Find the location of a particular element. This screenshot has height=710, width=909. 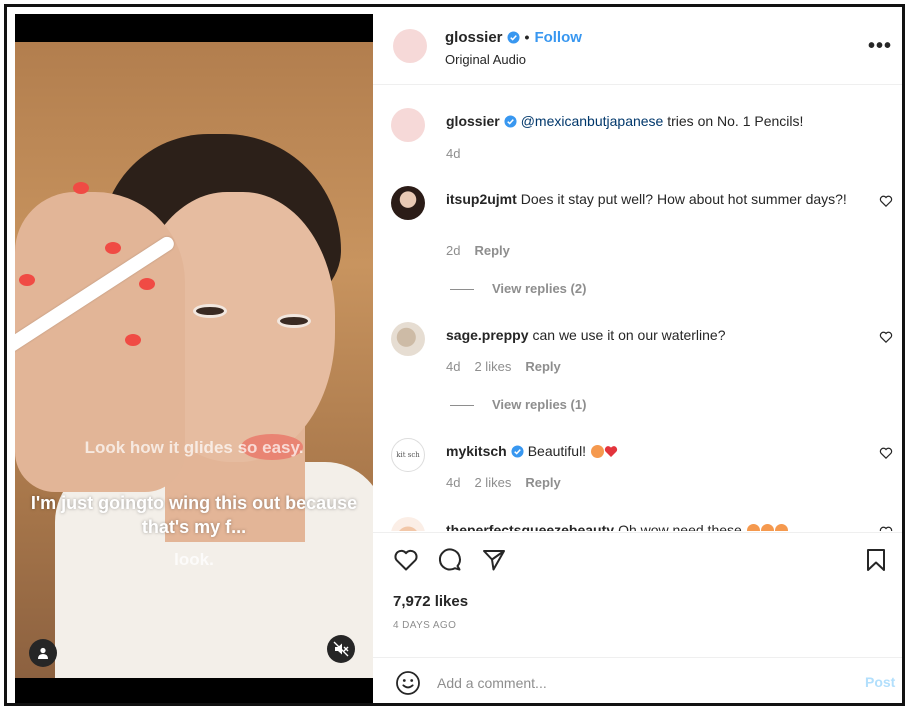

post-comment-button: Post is located at coordinates (880, 682).